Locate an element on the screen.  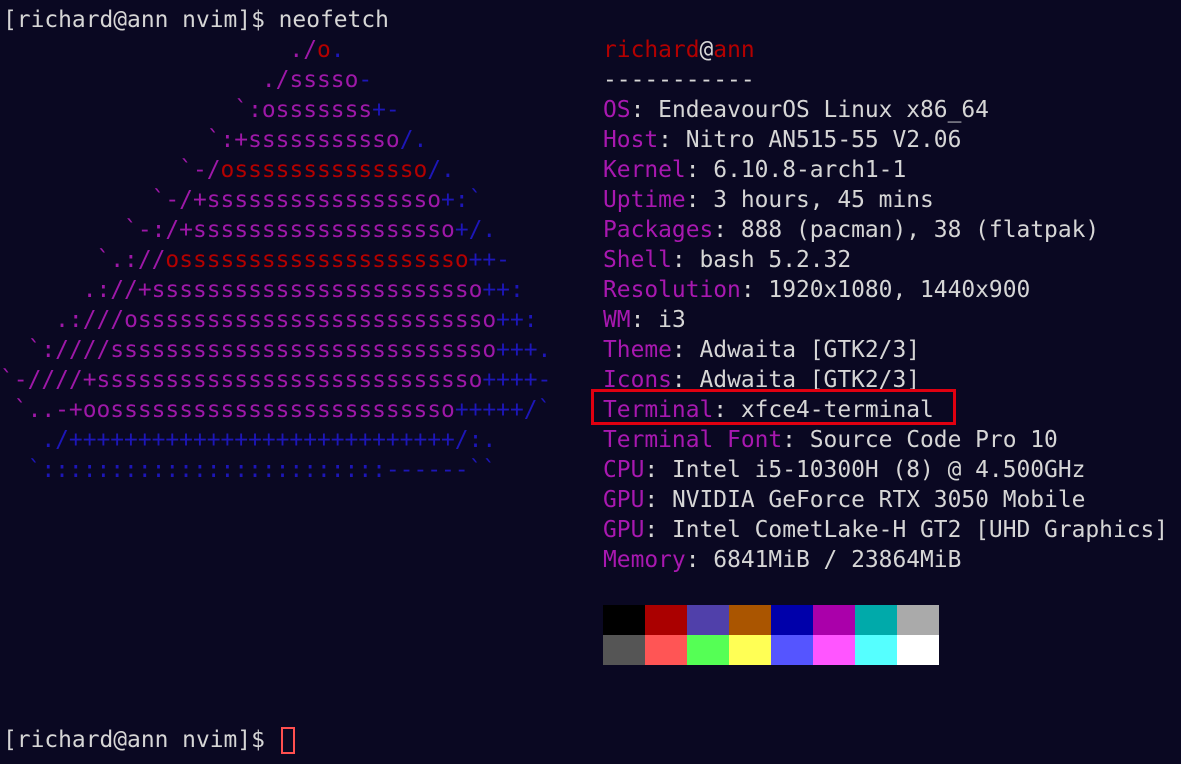
info-row-packages: Packages: 888 (pacman), 38 (flatpak) is located at coordinates (892, 230).